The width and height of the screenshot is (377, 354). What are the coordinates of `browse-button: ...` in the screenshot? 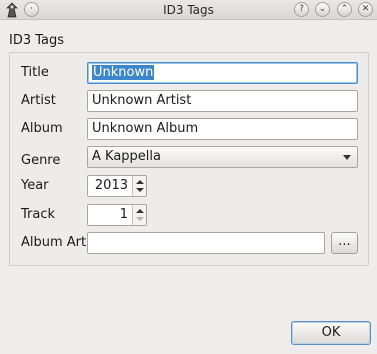 It's located at (344, 243).